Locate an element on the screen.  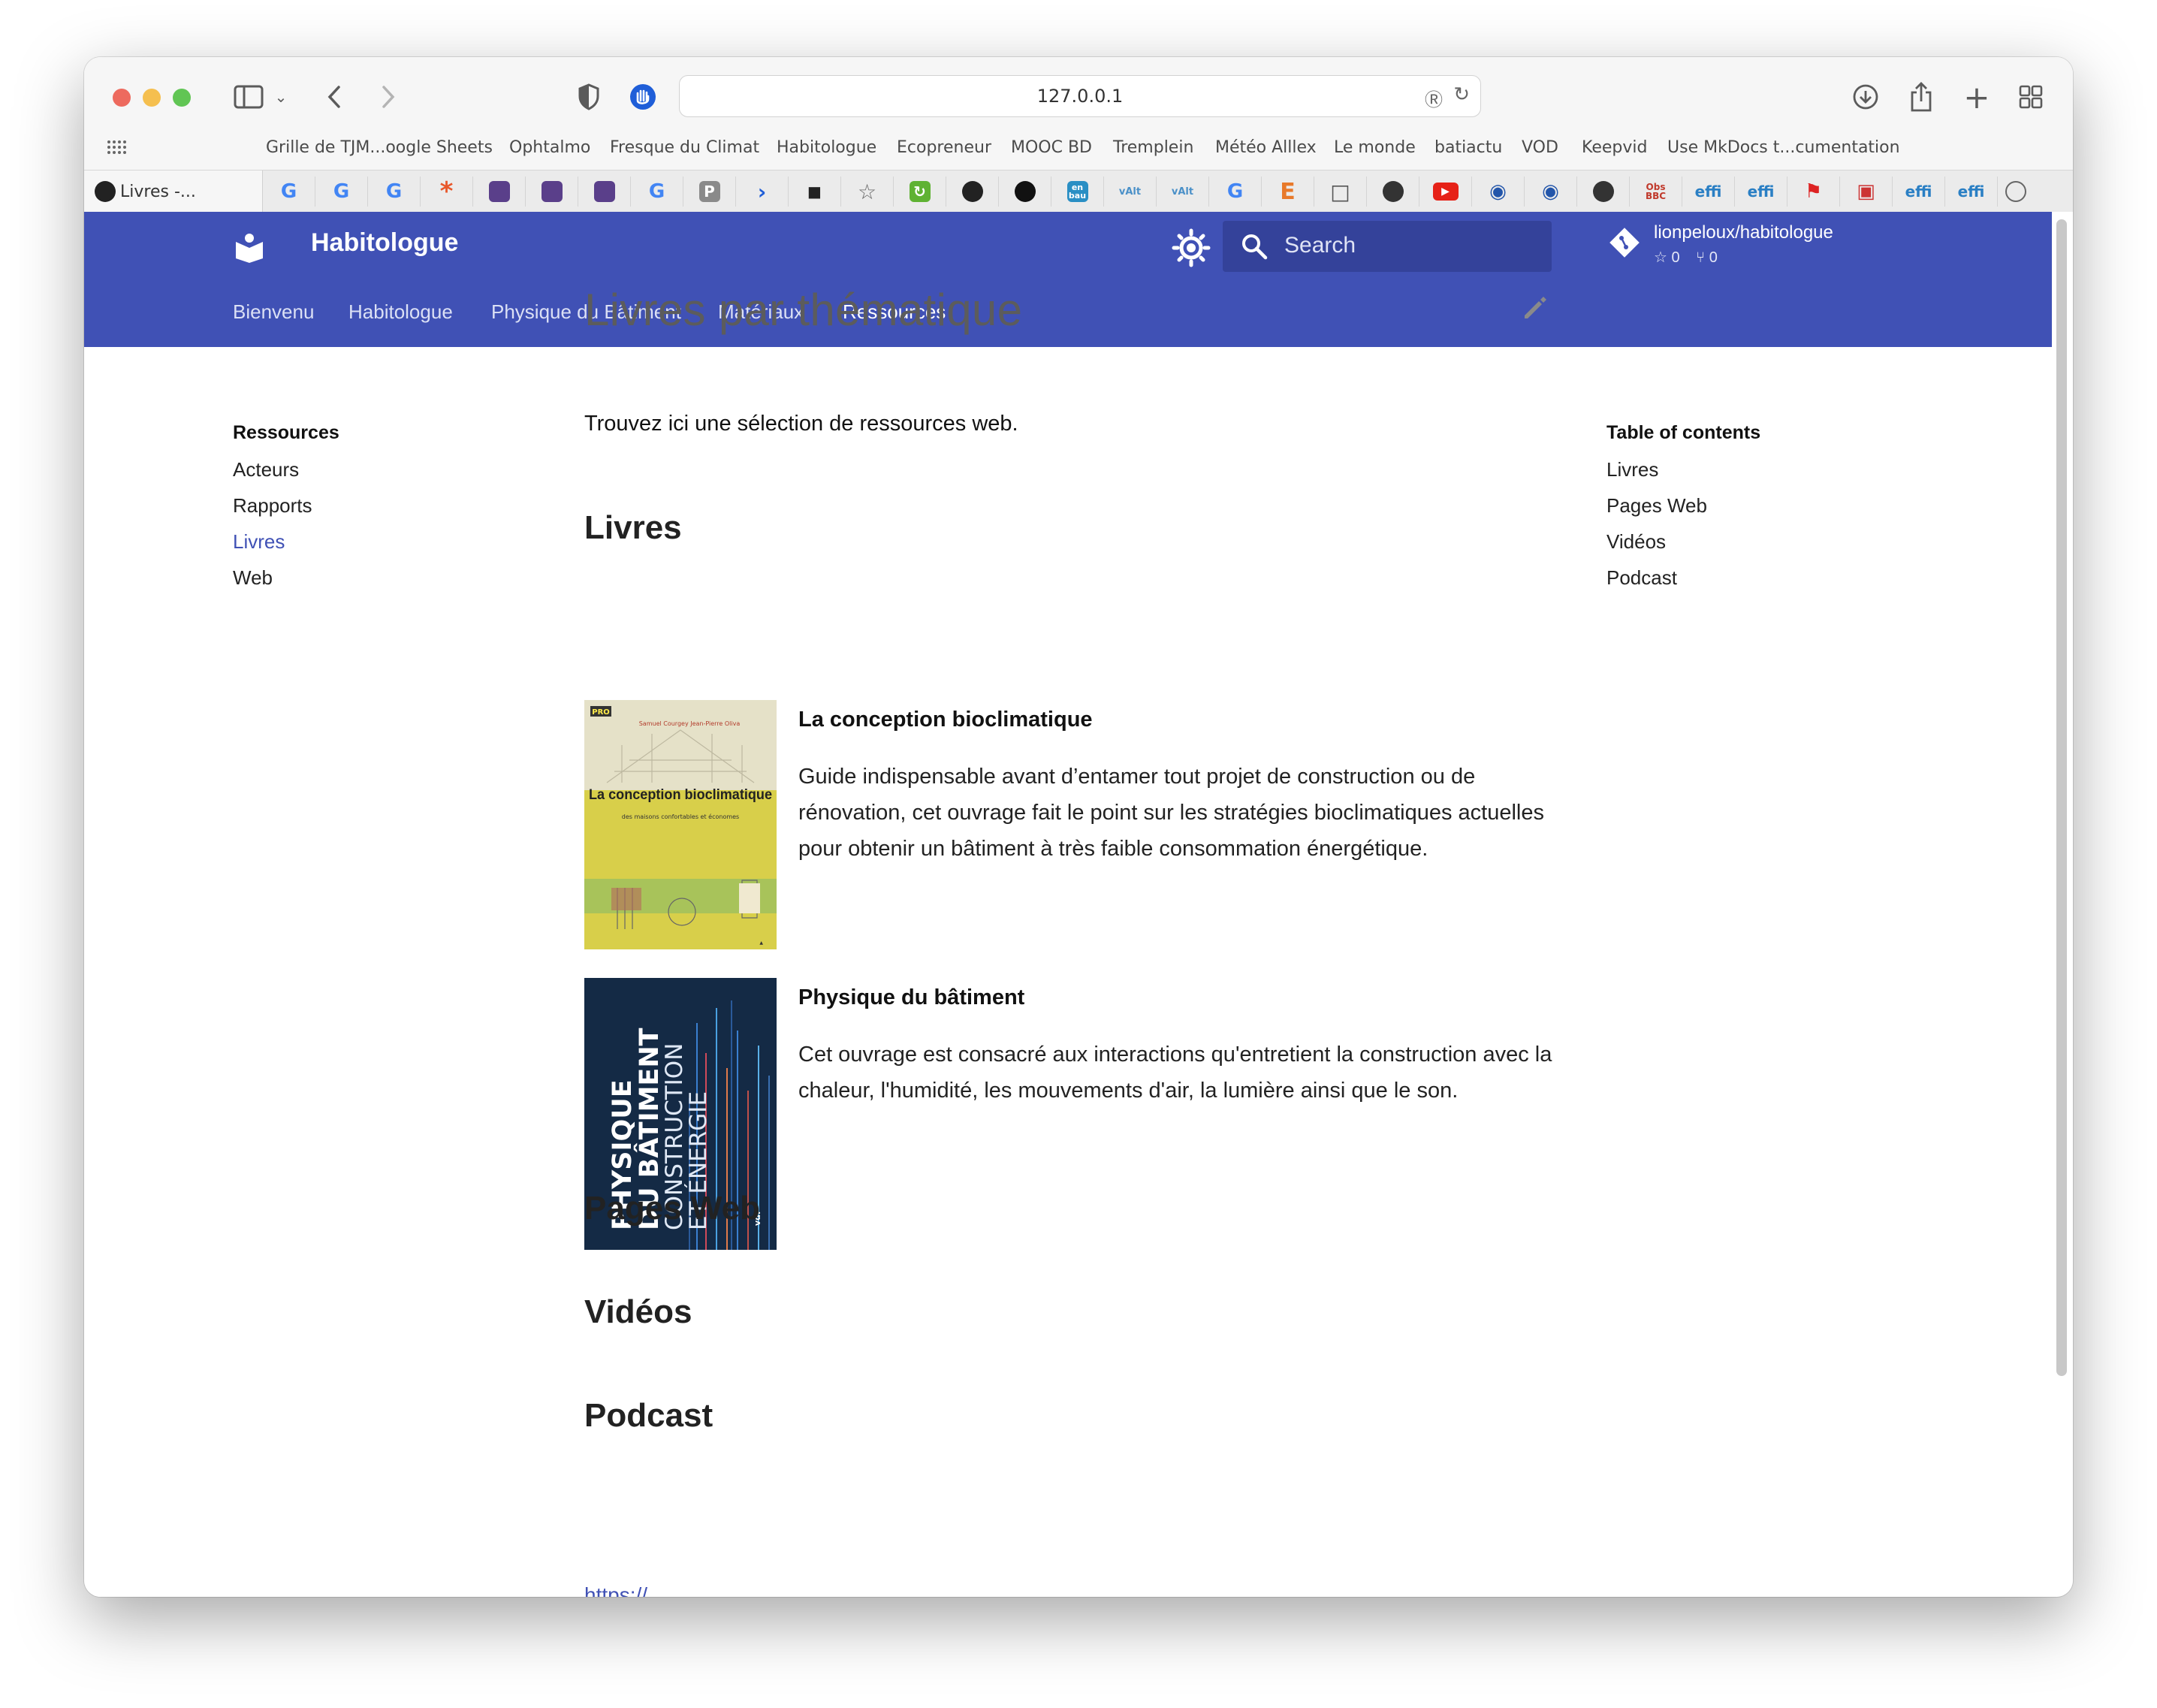
history-clock-icon is located at coordinates (2015, 192).